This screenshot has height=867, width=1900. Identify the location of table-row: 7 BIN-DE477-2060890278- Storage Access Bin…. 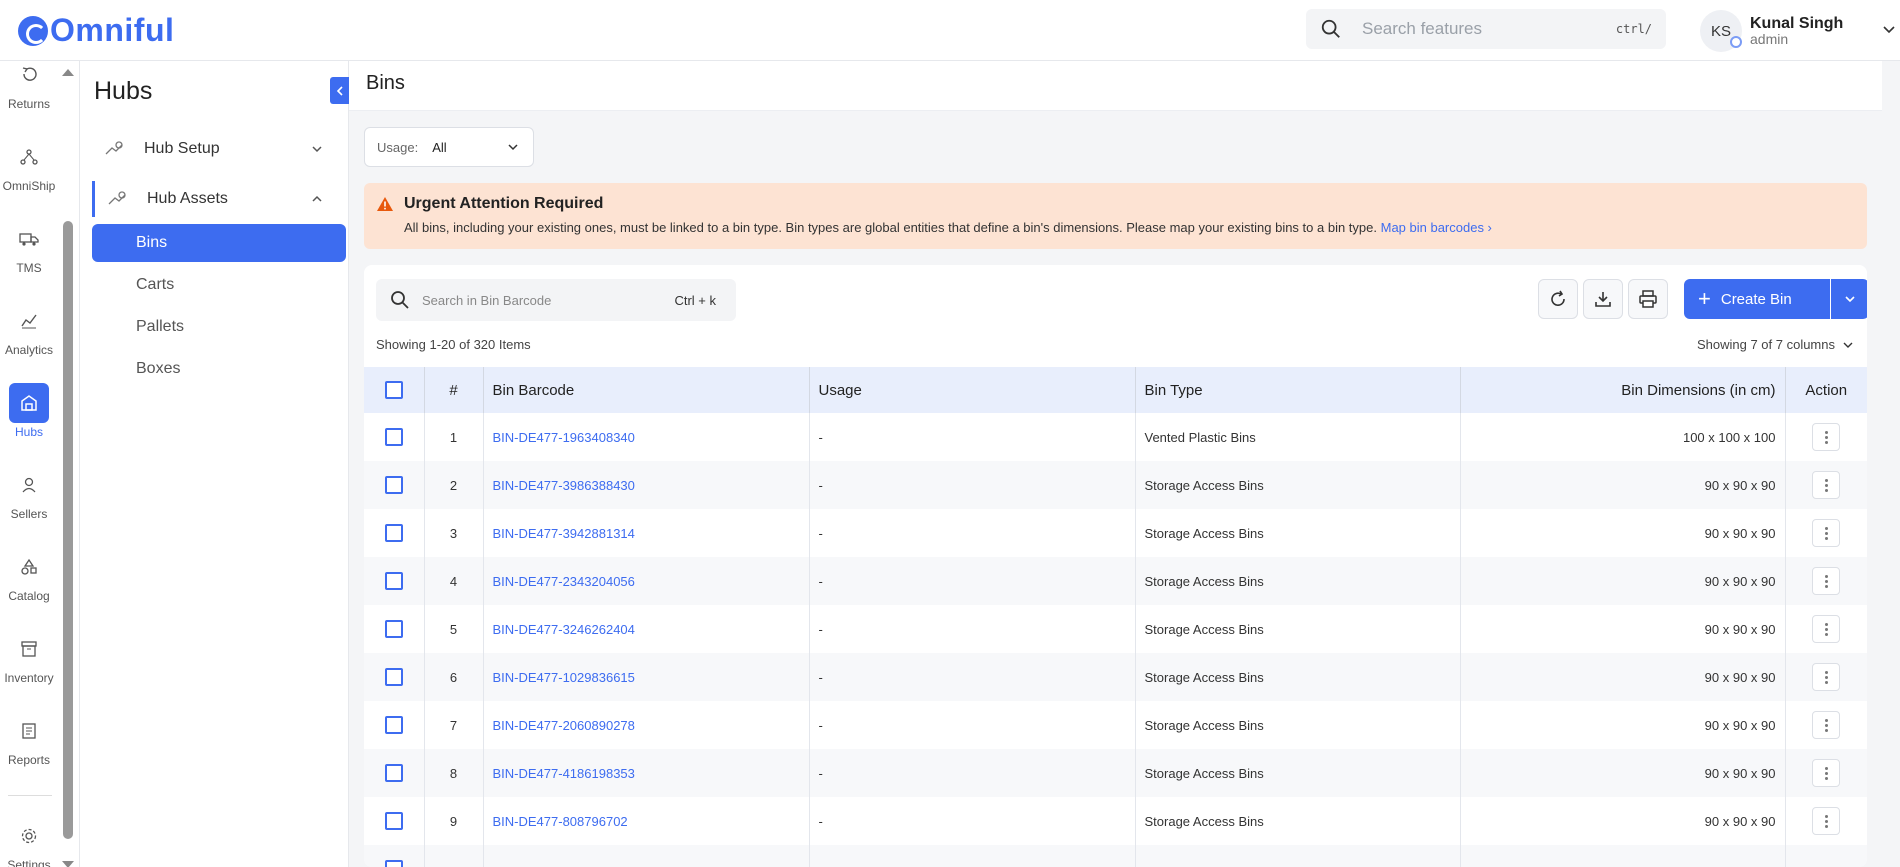
(1115, 725).